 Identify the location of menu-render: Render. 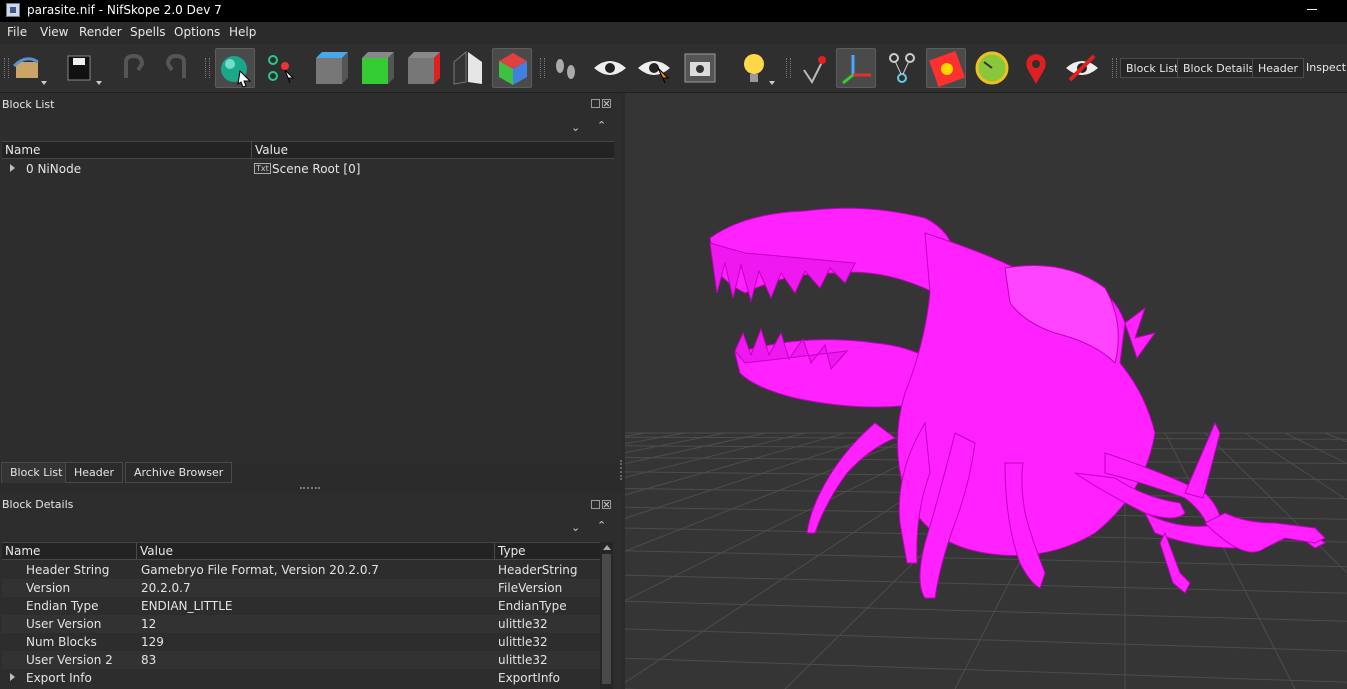
(100, 32).